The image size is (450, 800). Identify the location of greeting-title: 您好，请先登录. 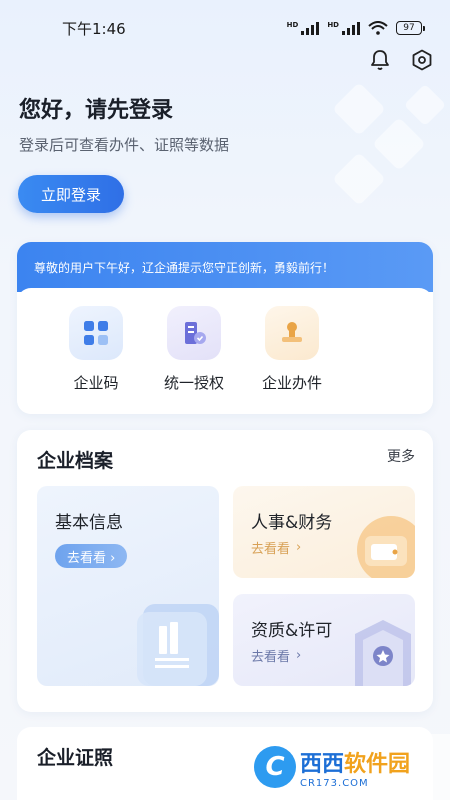
(96, 110).